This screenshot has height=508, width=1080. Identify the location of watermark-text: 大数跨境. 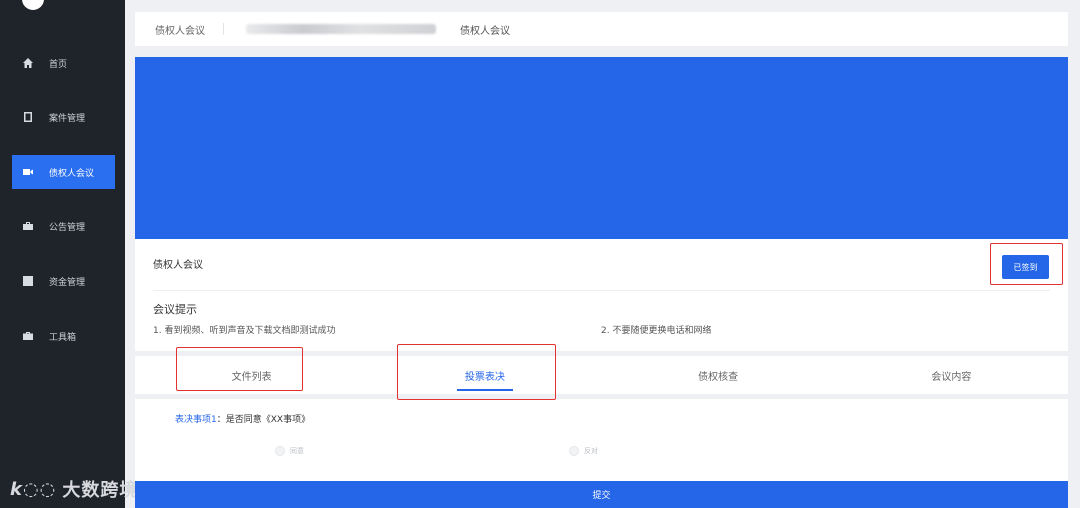
(100, 490).